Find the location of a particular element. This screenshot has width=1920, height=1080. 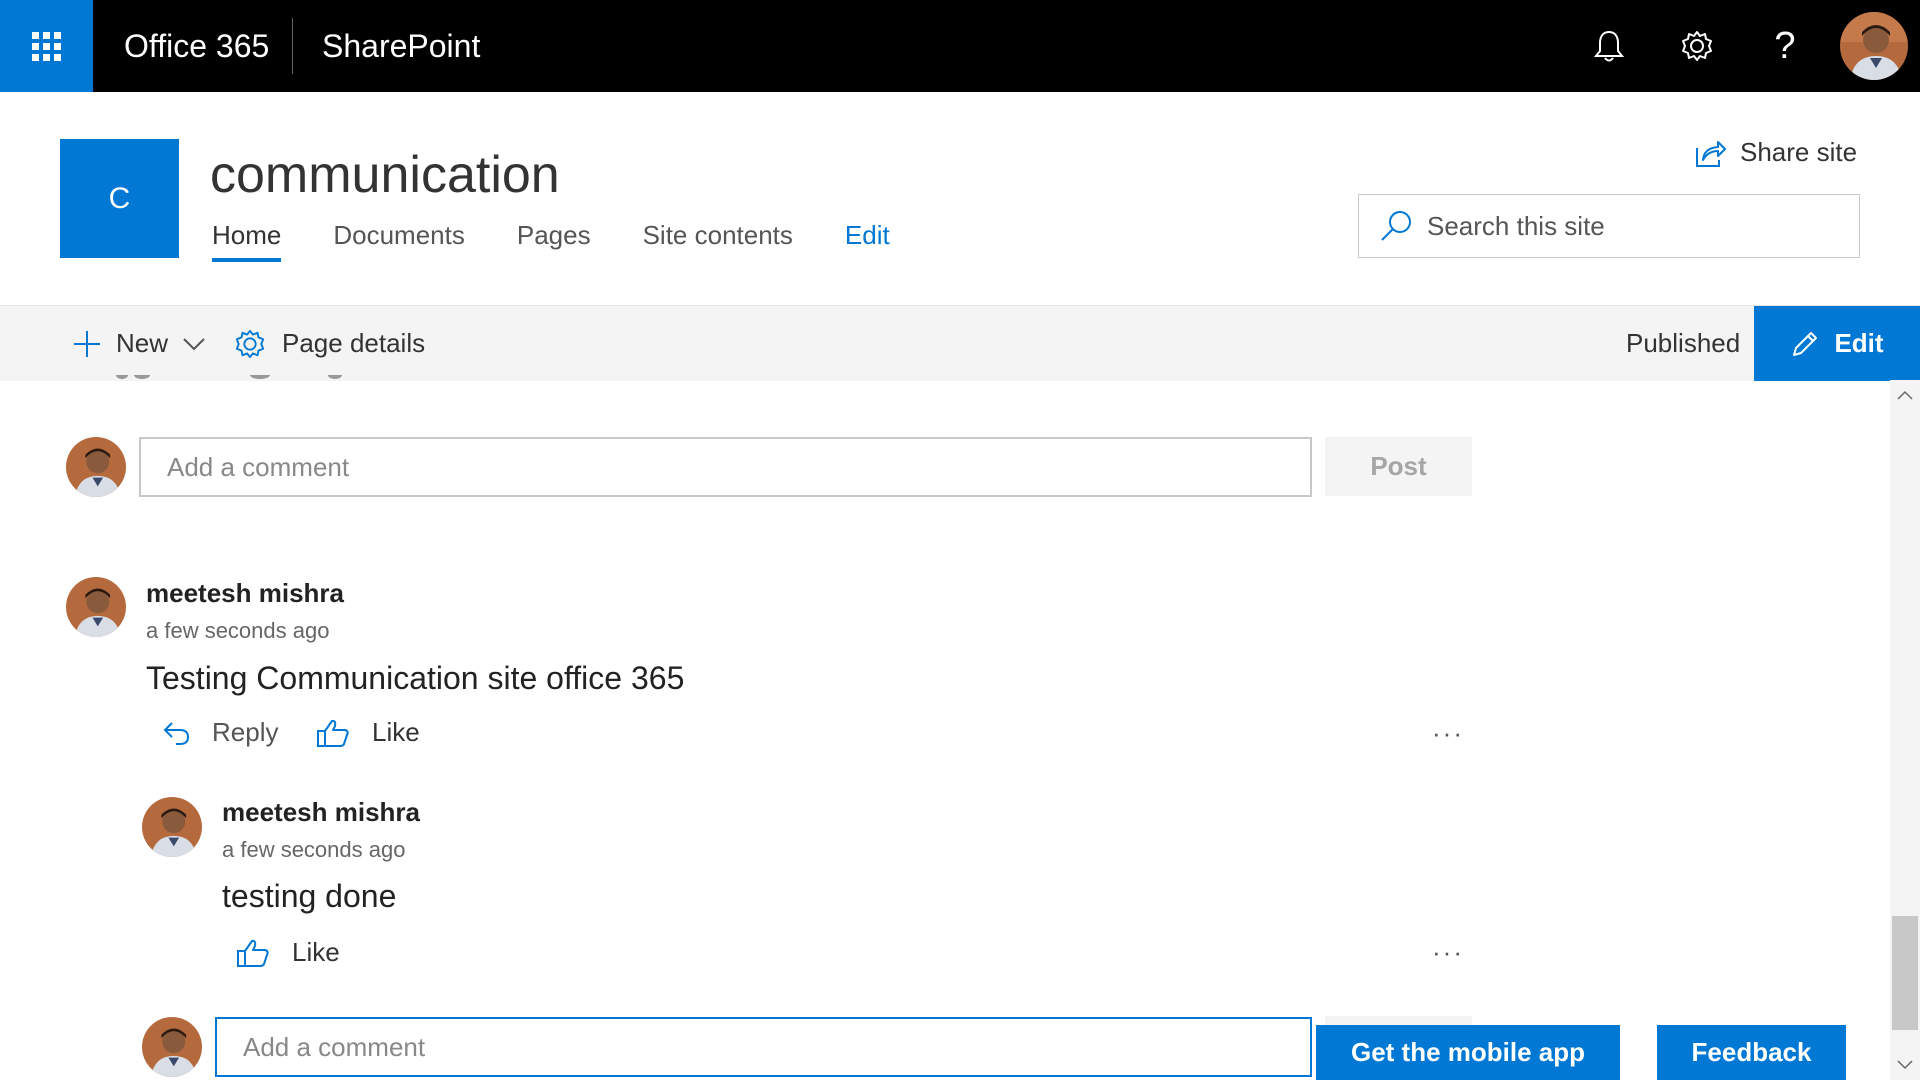

page-details-button: Page details is located at coordinates (329, 343).